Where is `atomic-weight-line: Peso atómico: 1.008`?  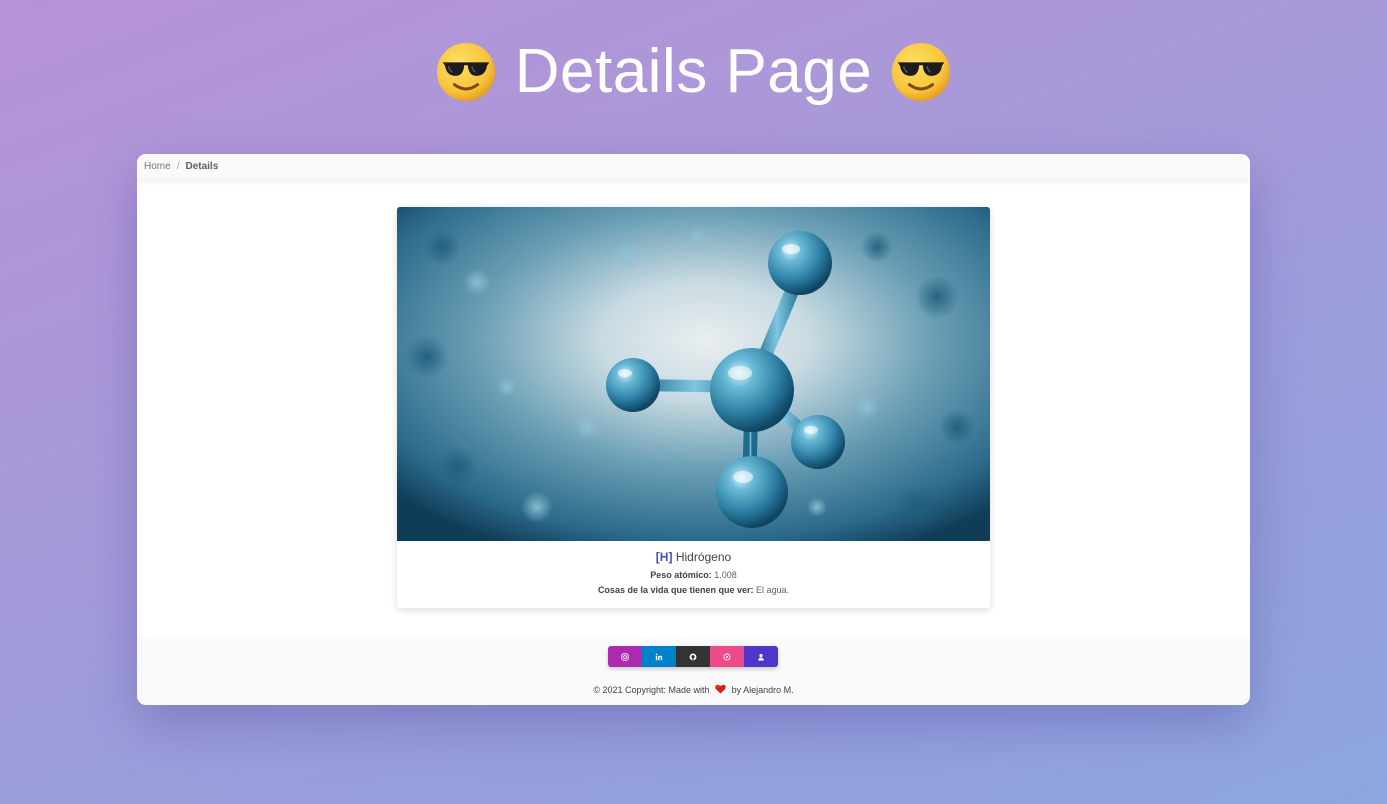
atomic-weight-line: Peso atómico: 1.008 is located at coordinates (693, 575).